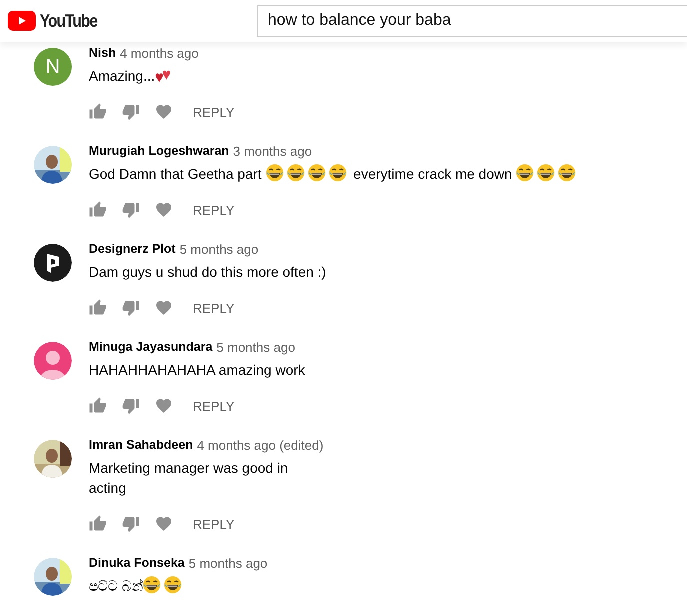  What do you see at coordinates (53, 67) in the screenshot?
I see `avatar: N` at bounding box center [53, 67].